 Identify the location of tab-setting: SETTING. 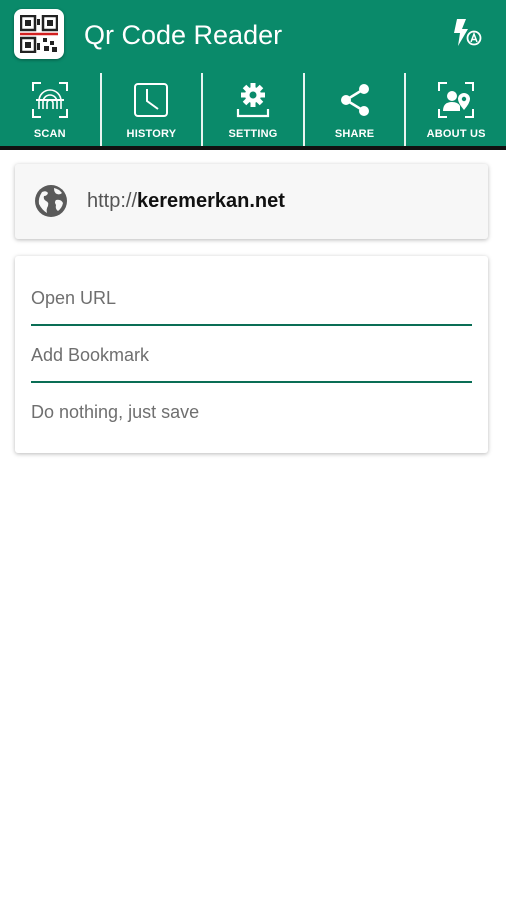
(252, 109).